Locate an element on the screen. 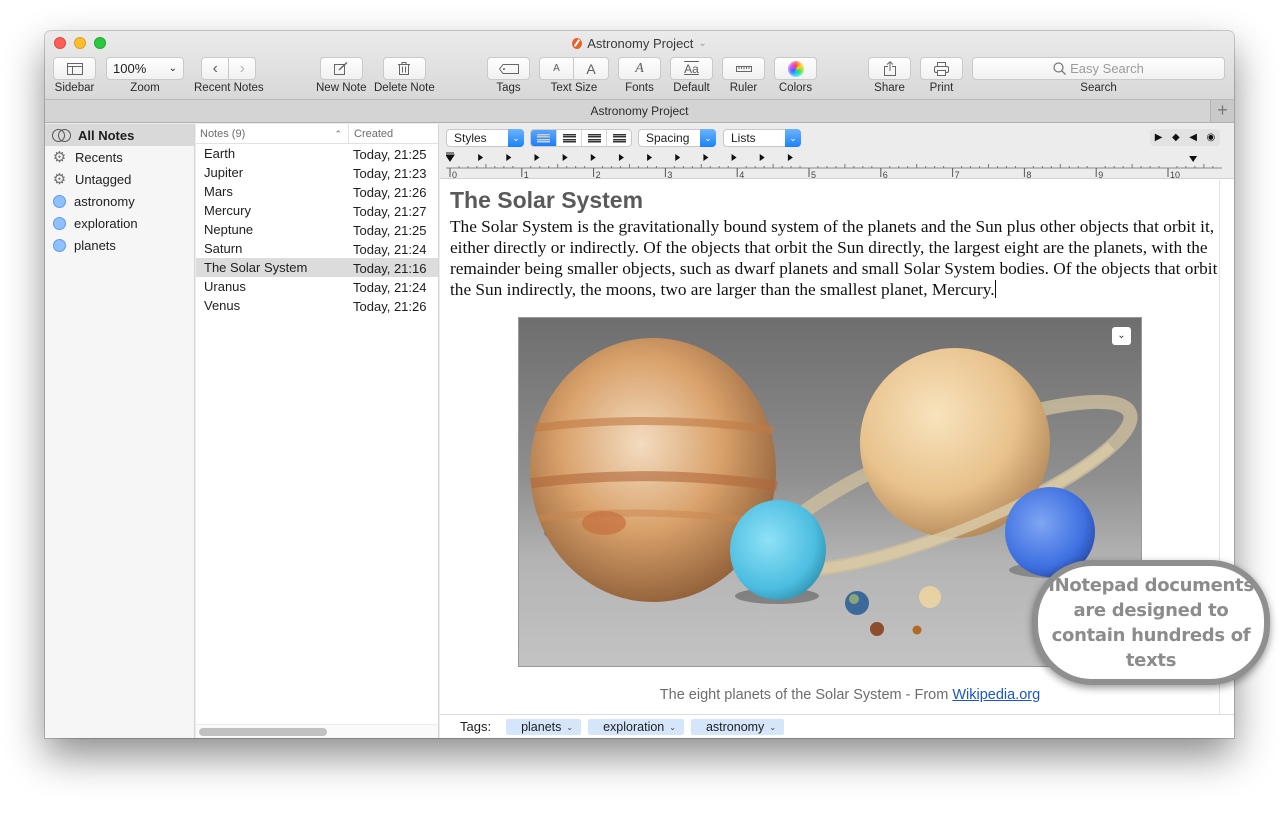 The width and height of the screenshot is (1280, 825). delete-note-button is located at coordinates (404, 68).